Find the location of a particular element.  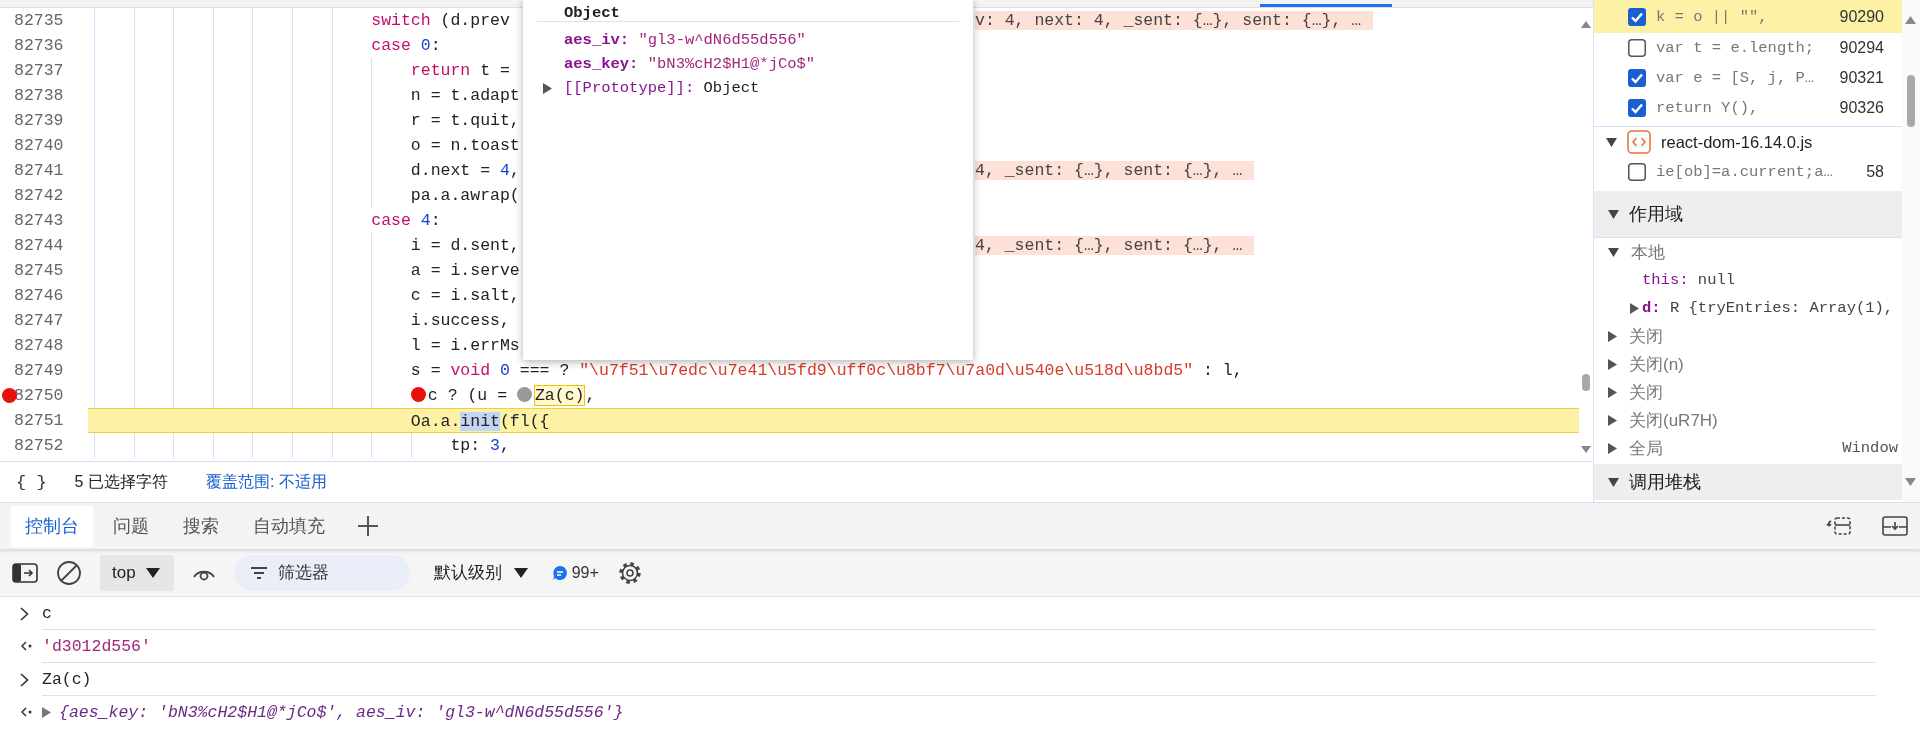

code-text: return t = is located at coordinates (460, 70).